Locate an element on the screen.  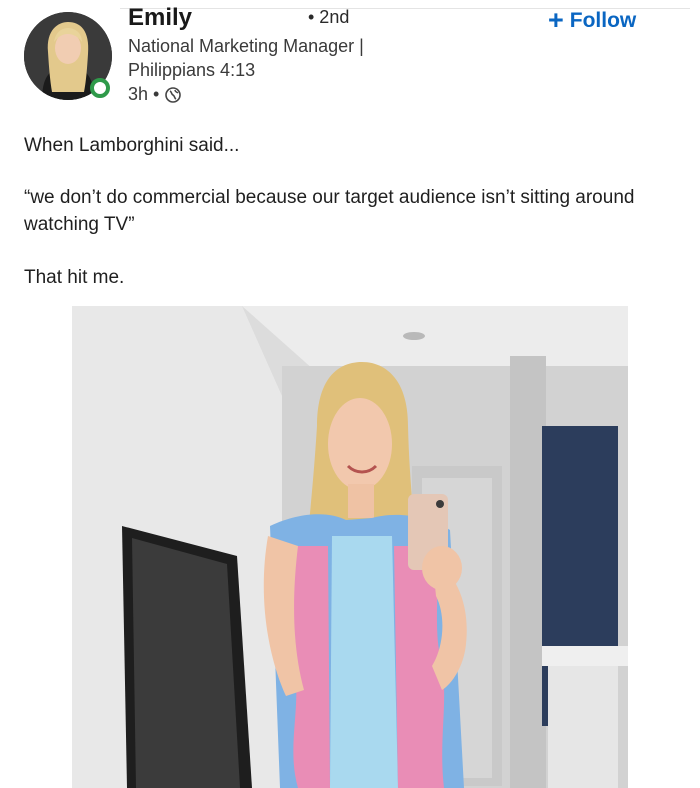
plus-icon: + is located at coordinates (556, 19).